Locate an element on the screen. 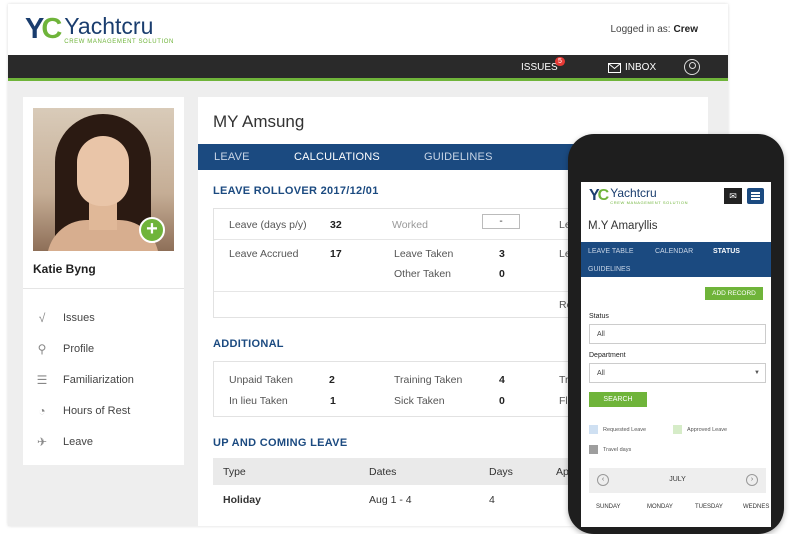 This screenshot has width=794, height=534. legend-approved-leave: Approved Leave is located at coordinates (700, 429).